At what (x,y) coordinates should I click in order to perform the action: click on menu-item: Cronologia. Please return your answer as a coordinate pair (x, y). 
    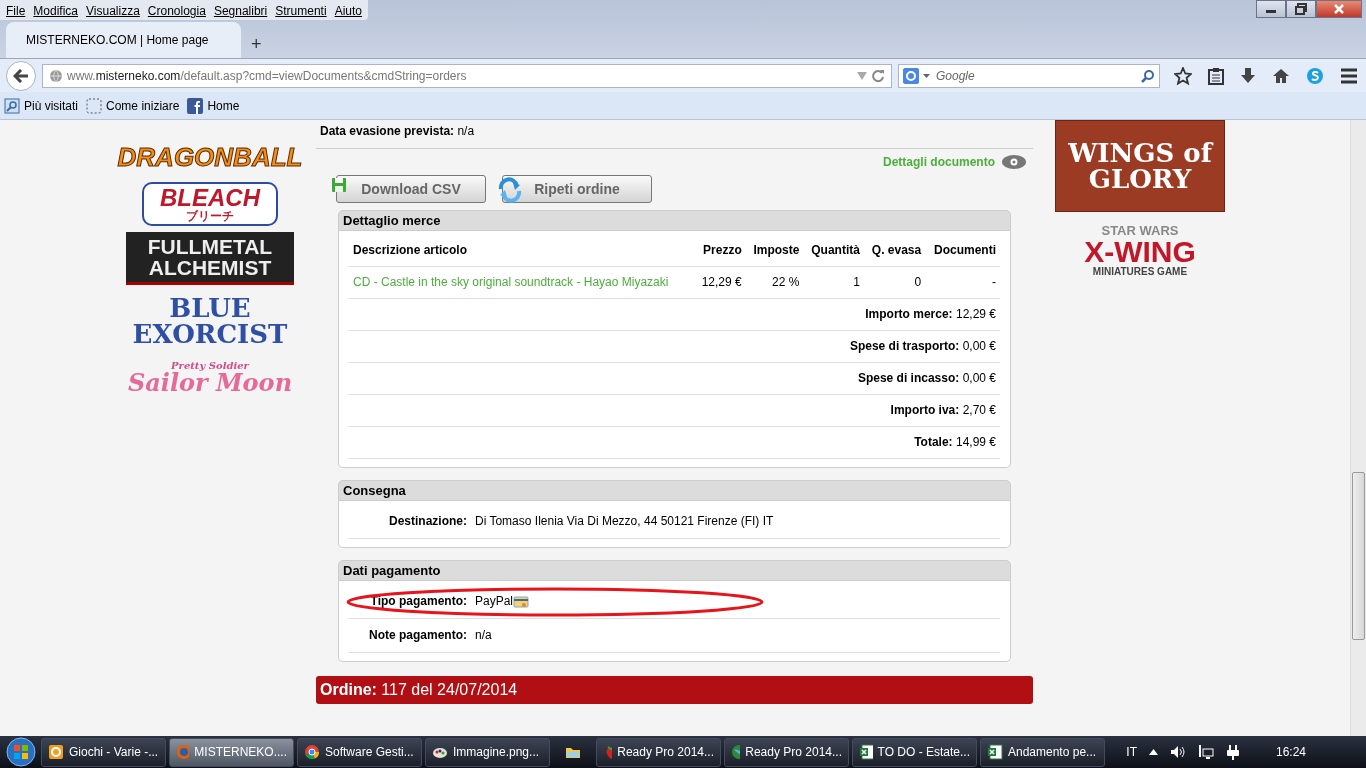
    Looking at the image, I should click on (176, 10).